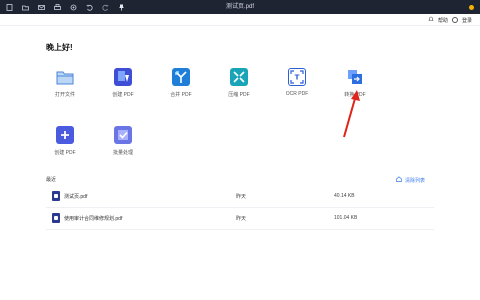 The image size is (480, 300). Describe the element at coordinates (450, 20) in the screenshot. I see `account-area: 帮助 登录` at that location.